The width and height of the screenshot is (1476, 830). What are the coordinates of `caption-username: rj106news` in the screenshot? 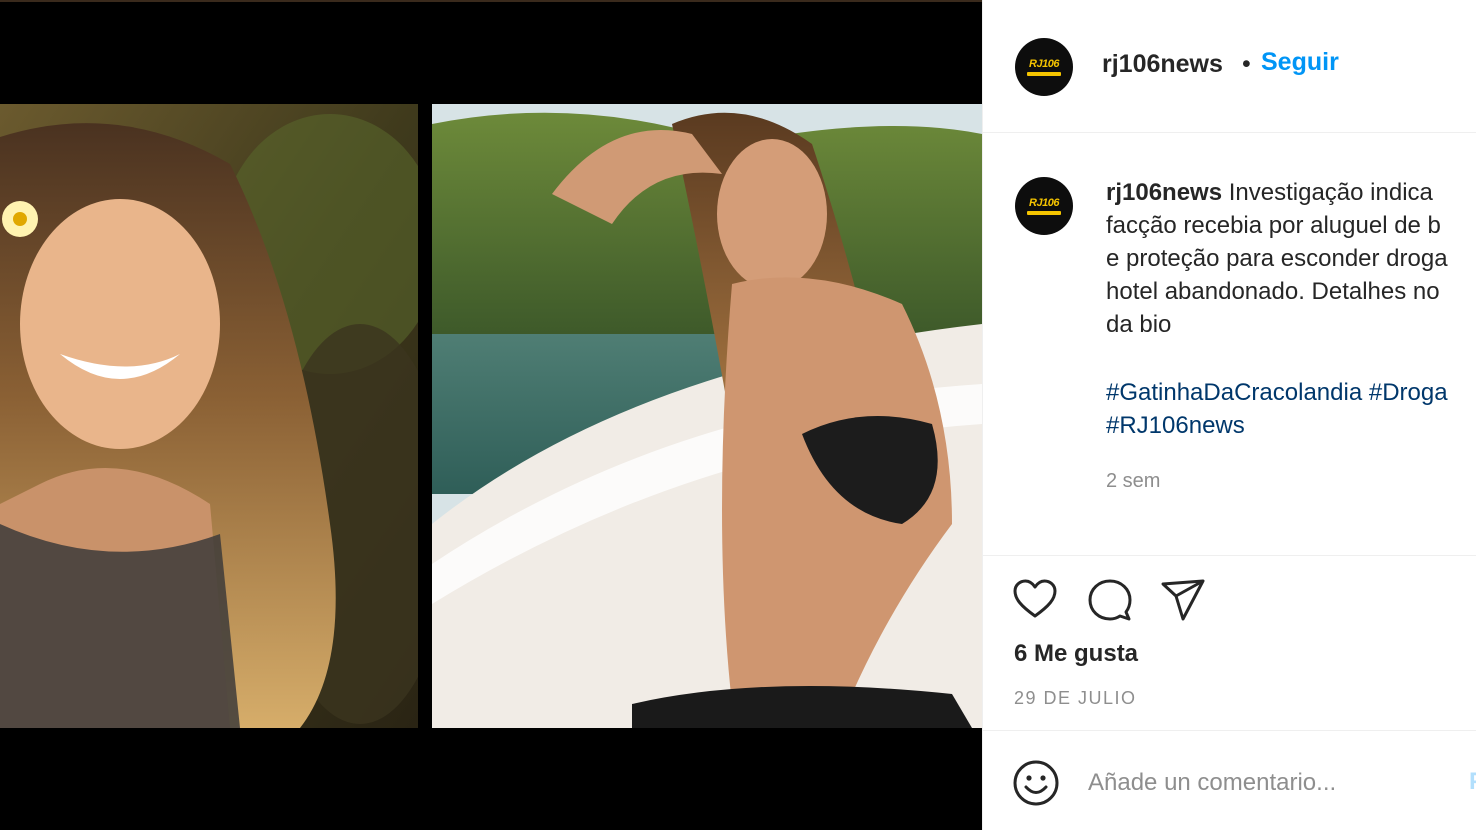 It's located at (1164, 192).